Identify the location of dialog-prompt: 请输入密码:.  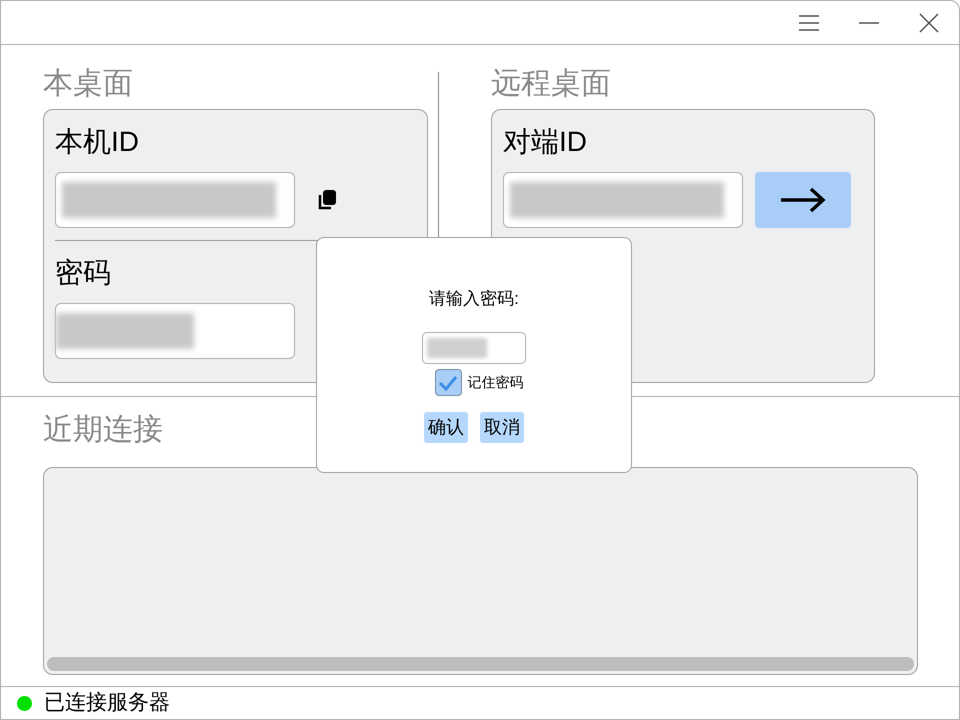
(474, 299).